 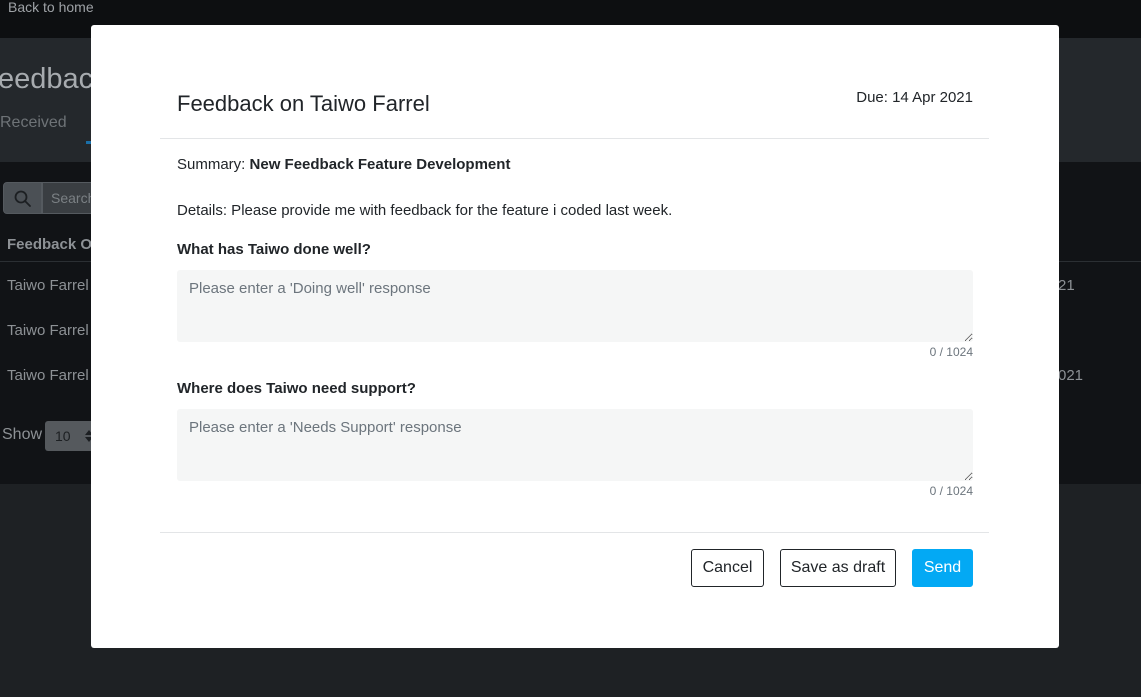 What do you see at coordinates (49, 244) in the screenshot?
I see `column-header-feedback: Feedback O` at bounding box center [49, 244].